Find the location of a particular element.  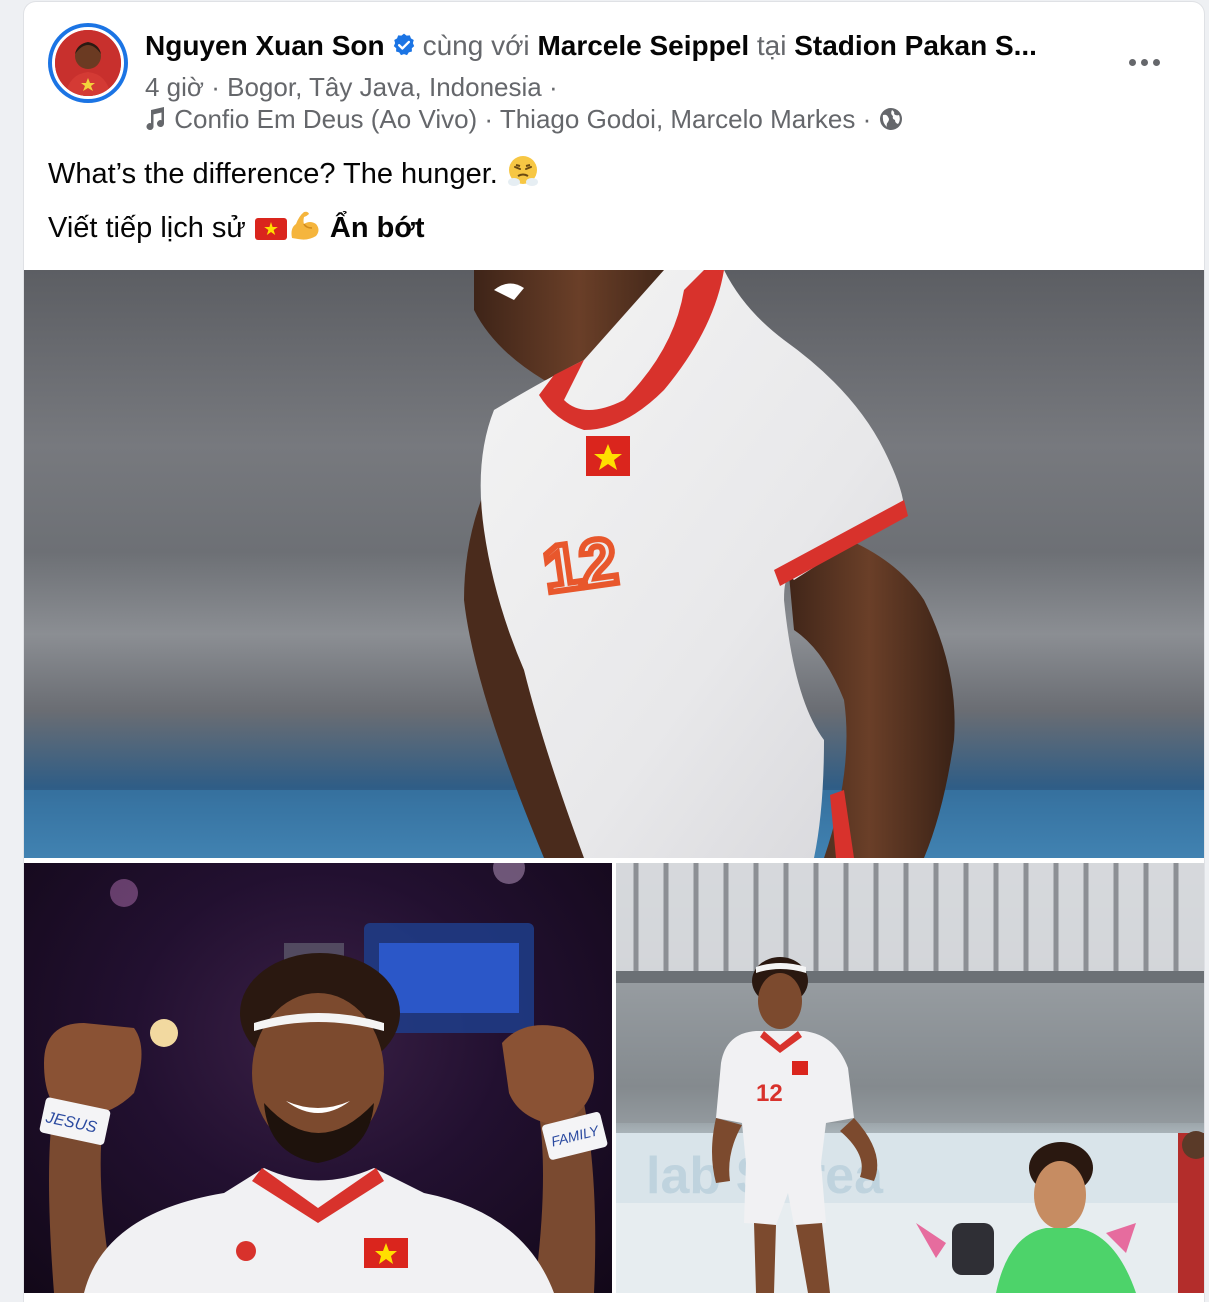

with-word: cùng với is located at coordinates (476, 45).